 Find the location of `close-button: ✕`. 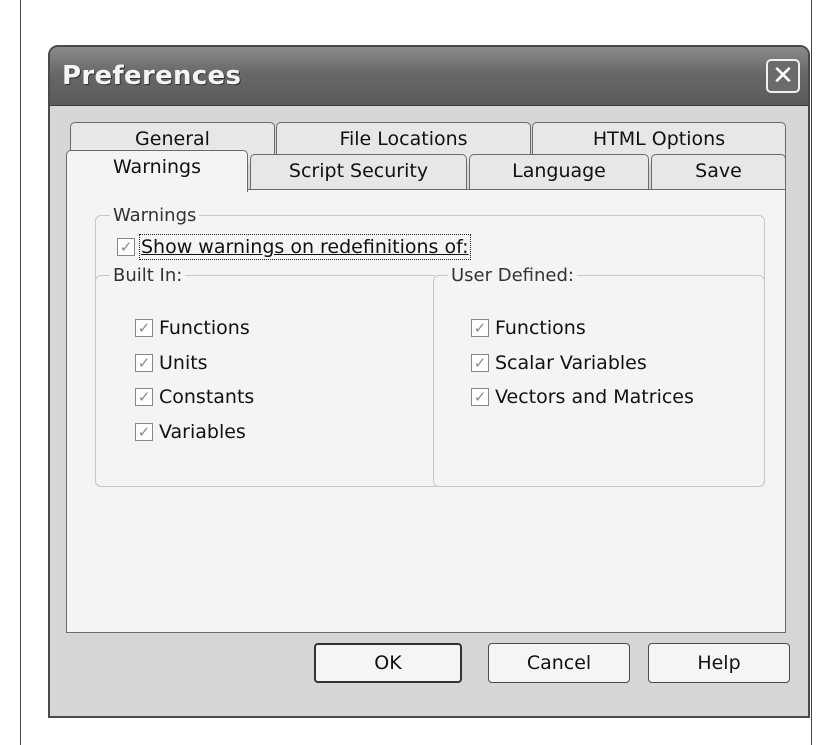

close-button: ✕ is located at coordinates (783, 76).